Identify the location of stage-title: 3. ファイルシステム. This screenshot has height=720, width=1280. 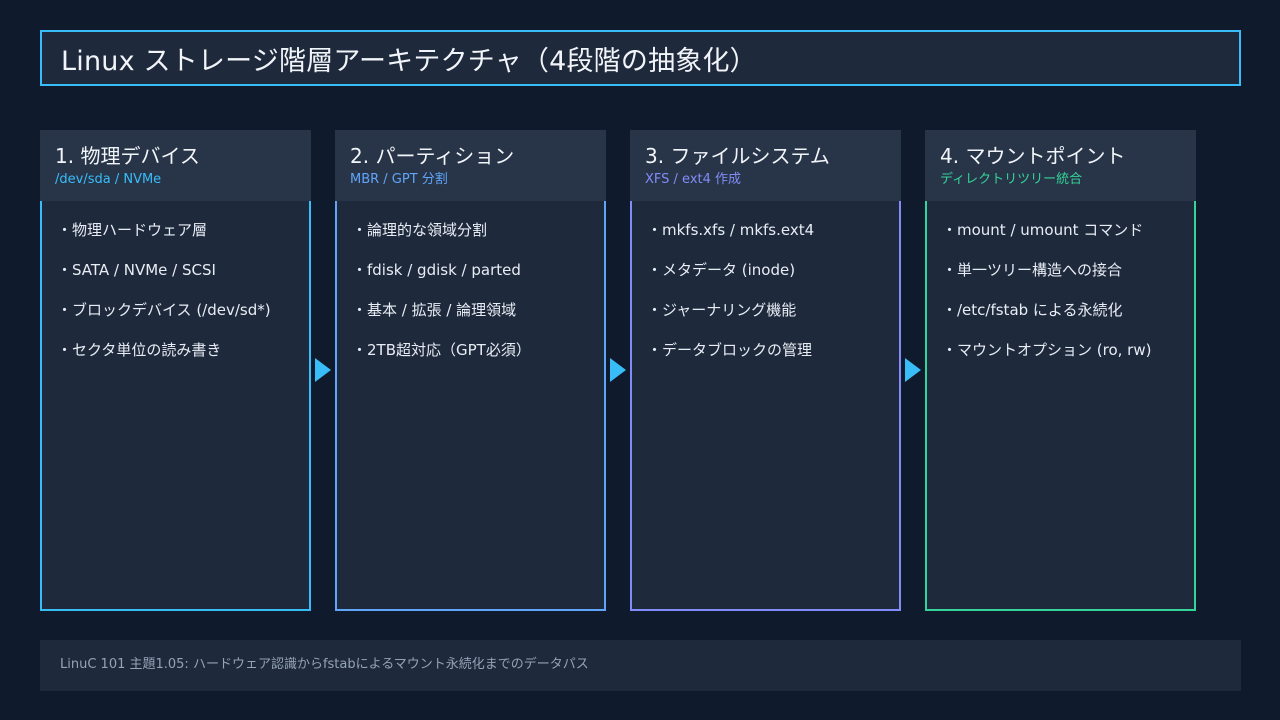
(737, 156).